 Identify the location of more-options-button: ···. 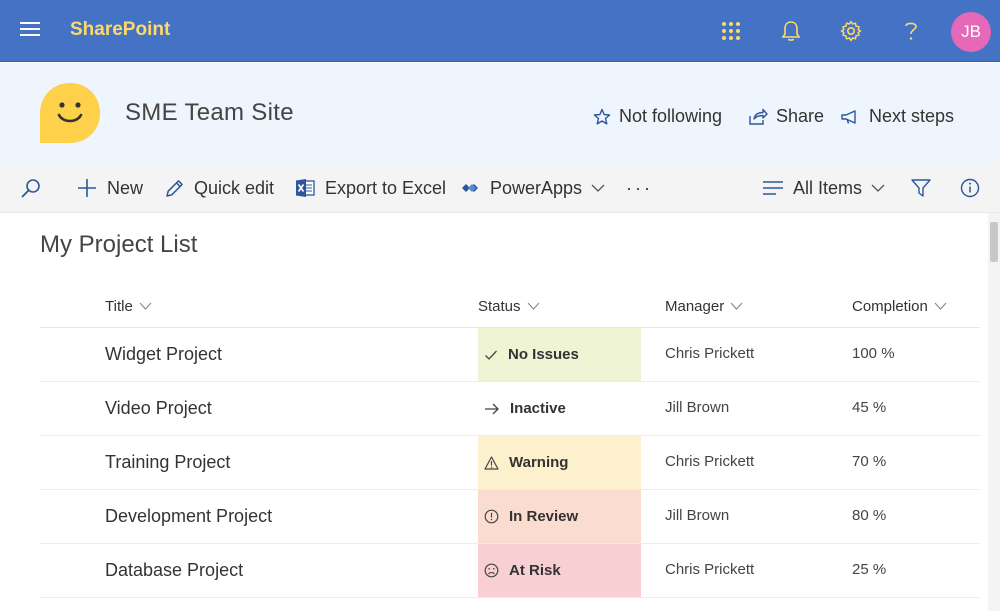
(639, 188).